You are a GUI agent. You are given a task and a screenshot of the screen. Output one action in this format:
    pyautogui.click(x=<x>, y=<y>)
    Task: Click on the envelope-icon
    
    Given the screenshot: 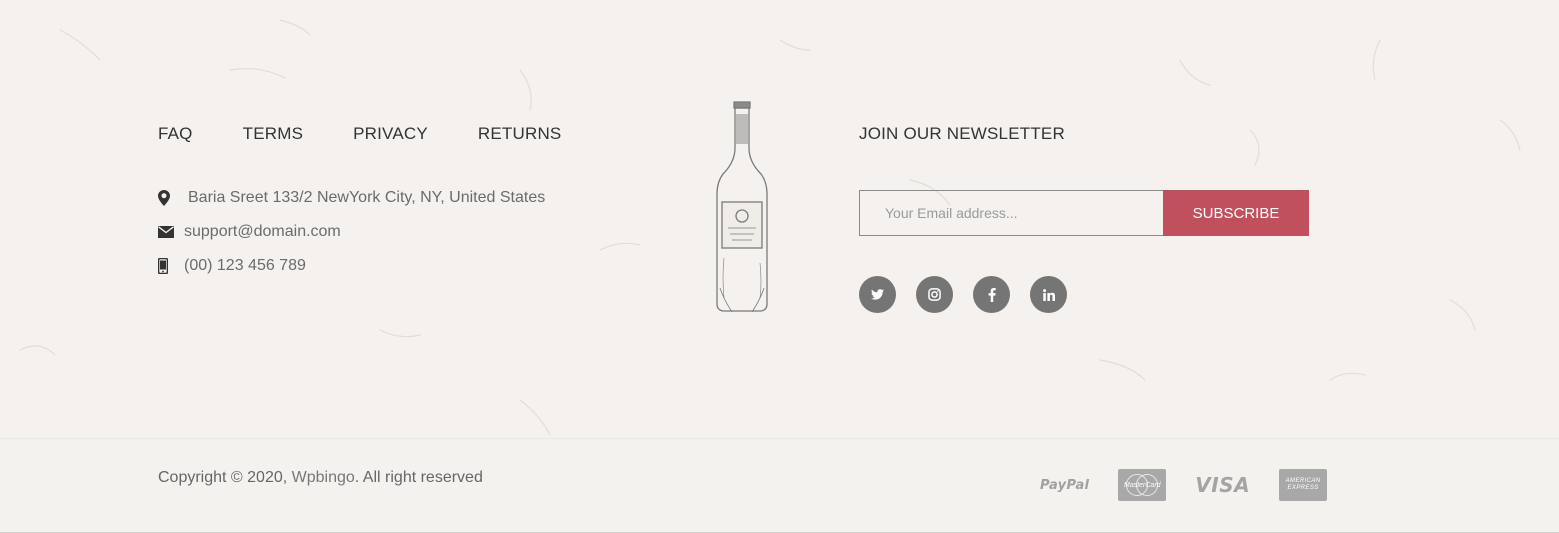 What is the action you would take?
    pyautogui.click(x=171, y=232)
    